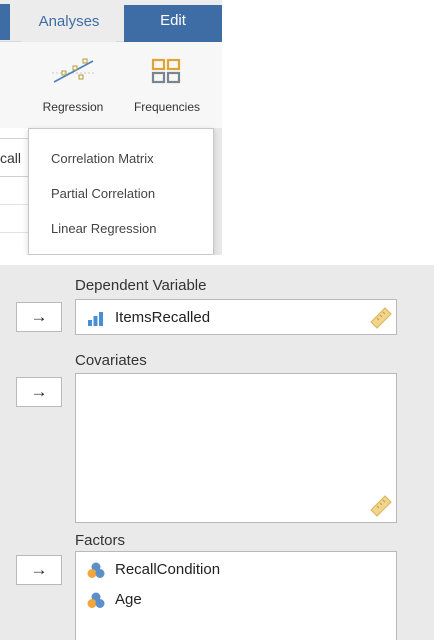  I want to click on menu-item-linear-regression: Linear Regression, so click(104, 228).